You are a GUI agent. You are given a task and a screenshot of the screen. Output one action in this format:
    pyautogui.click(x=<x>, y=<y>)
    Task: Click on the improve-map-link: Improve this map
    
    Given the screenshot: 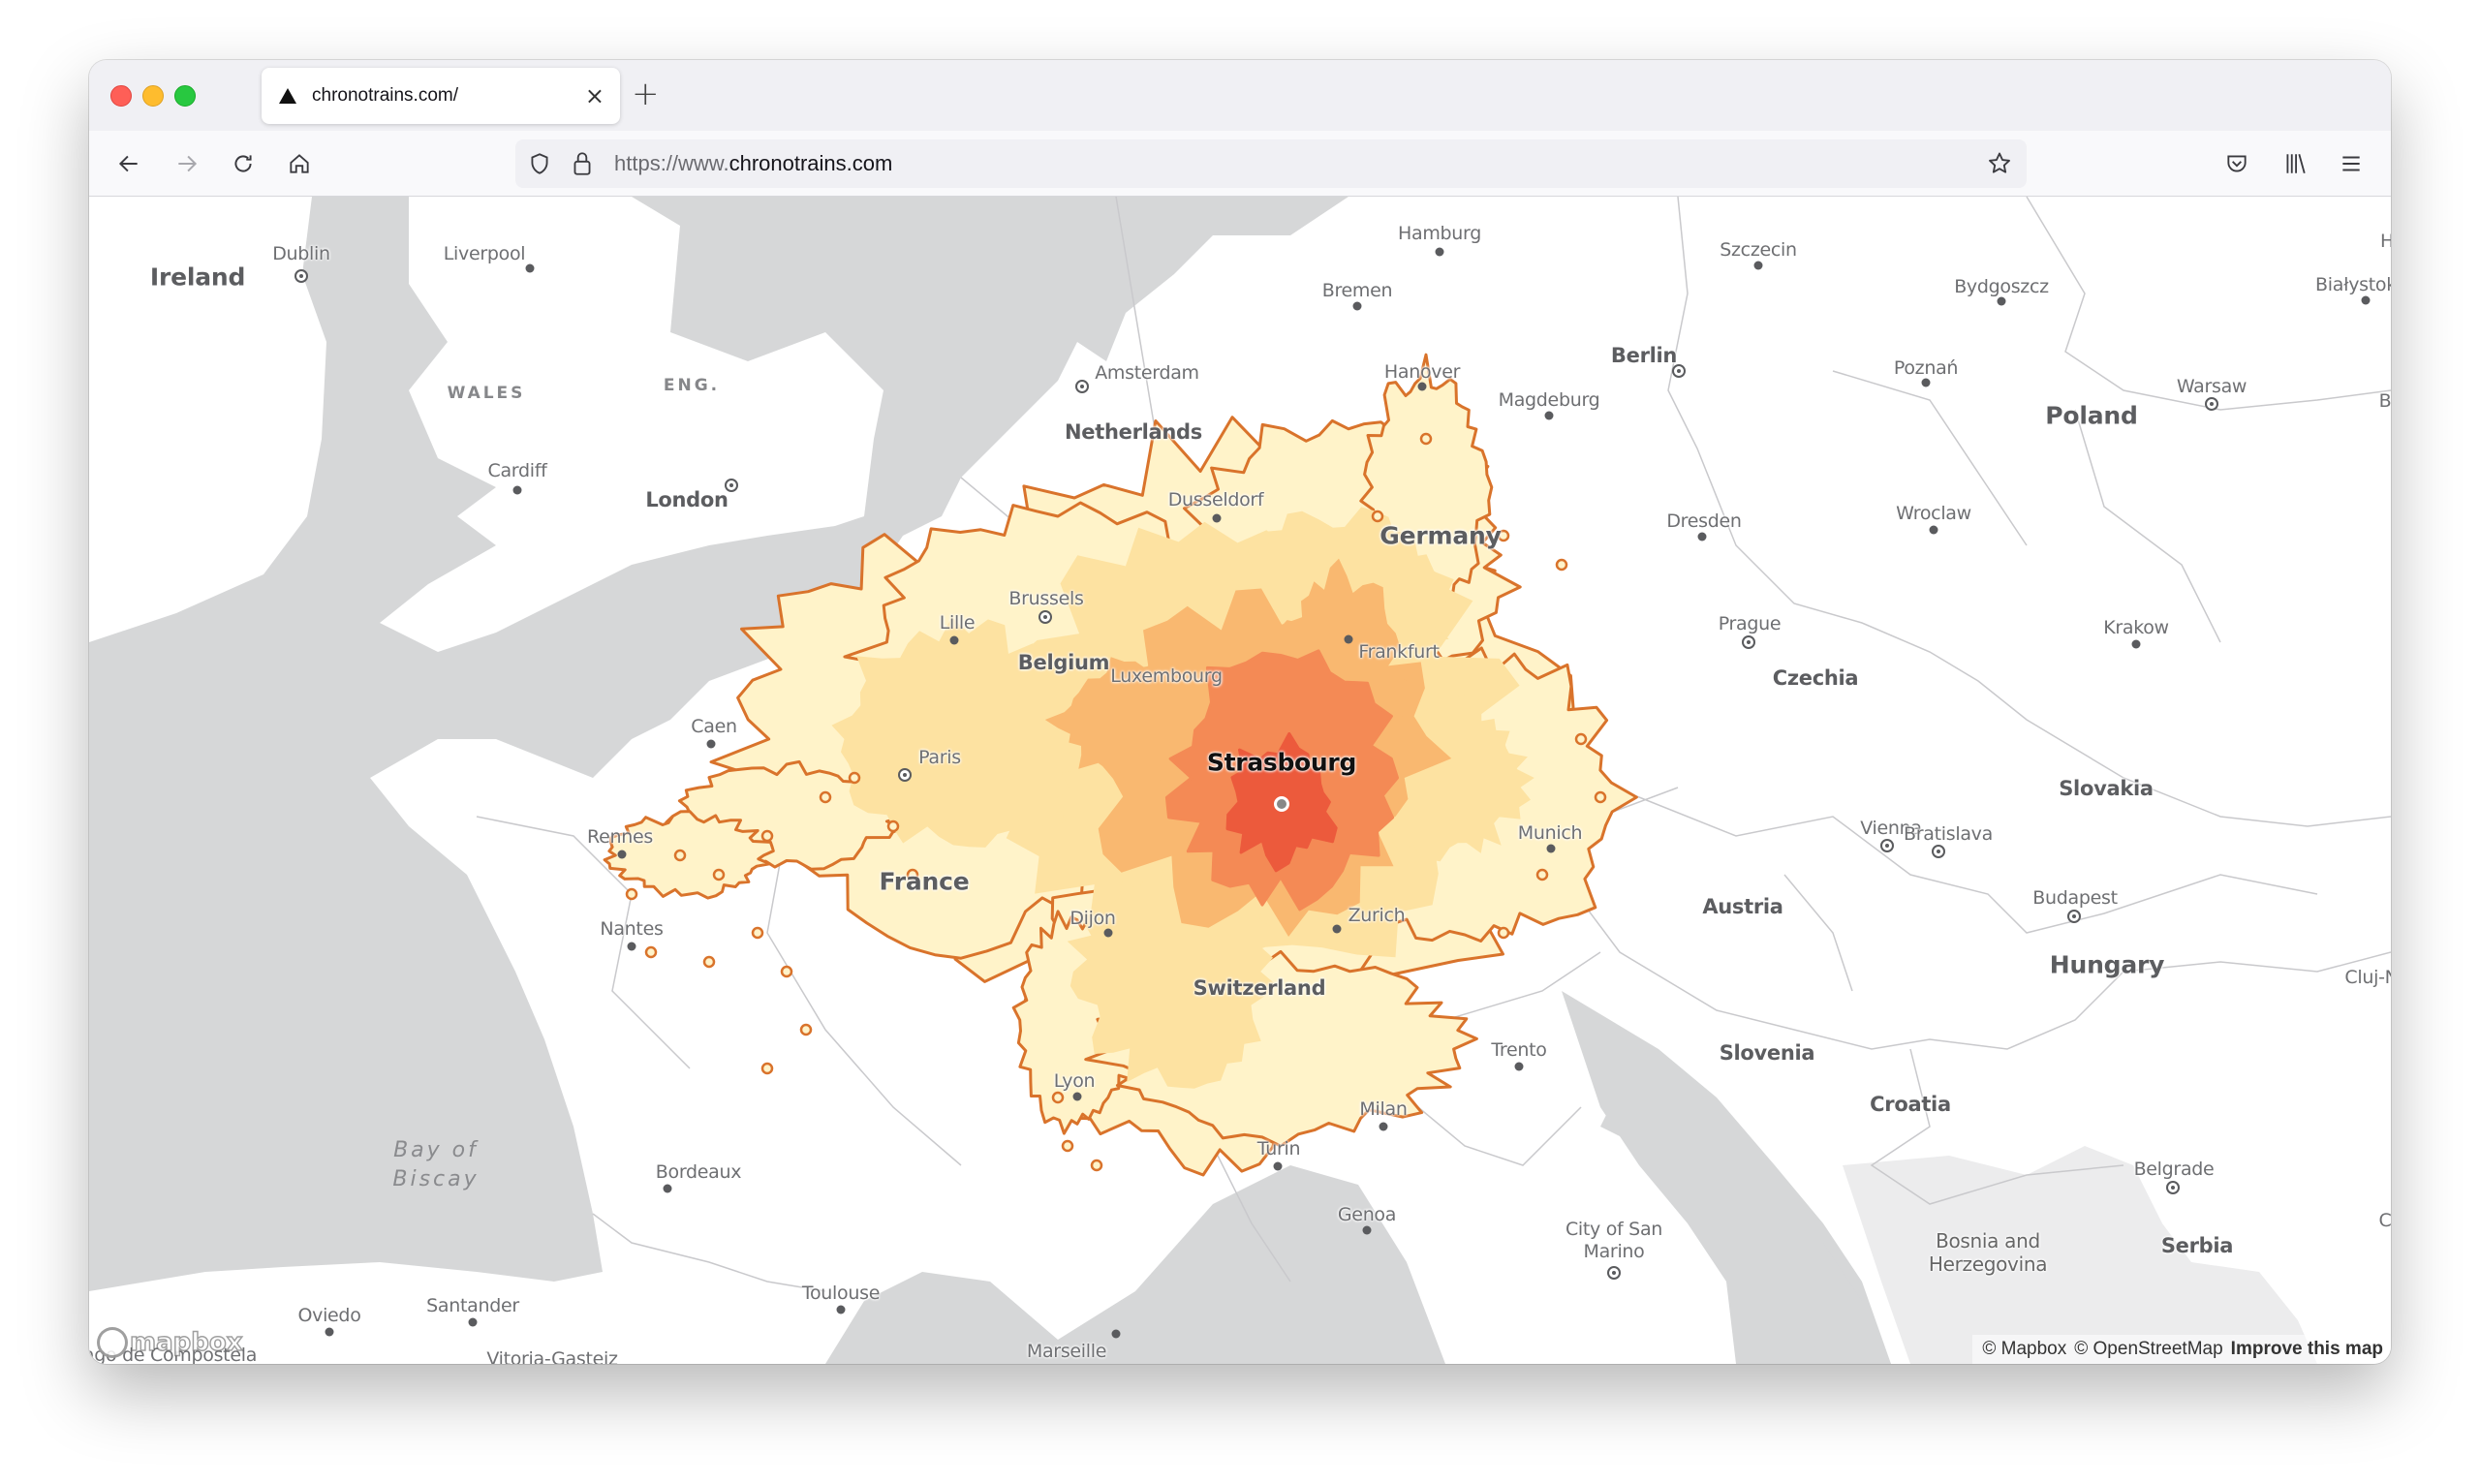 What is the action you would take?
    pyautogui.click(x=2307, y=1349)
    